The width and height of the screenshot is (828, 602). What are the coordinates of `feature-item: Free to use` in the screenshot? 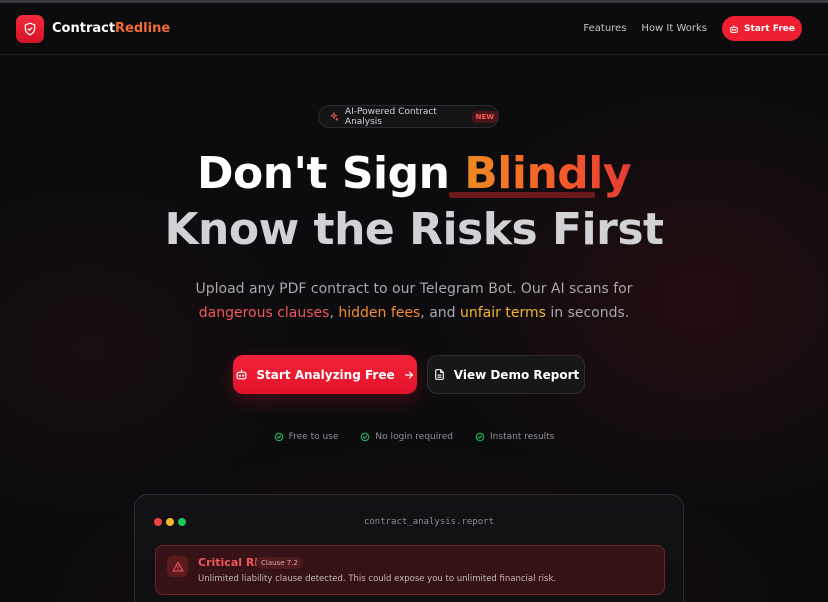 It's located at (306, 437).